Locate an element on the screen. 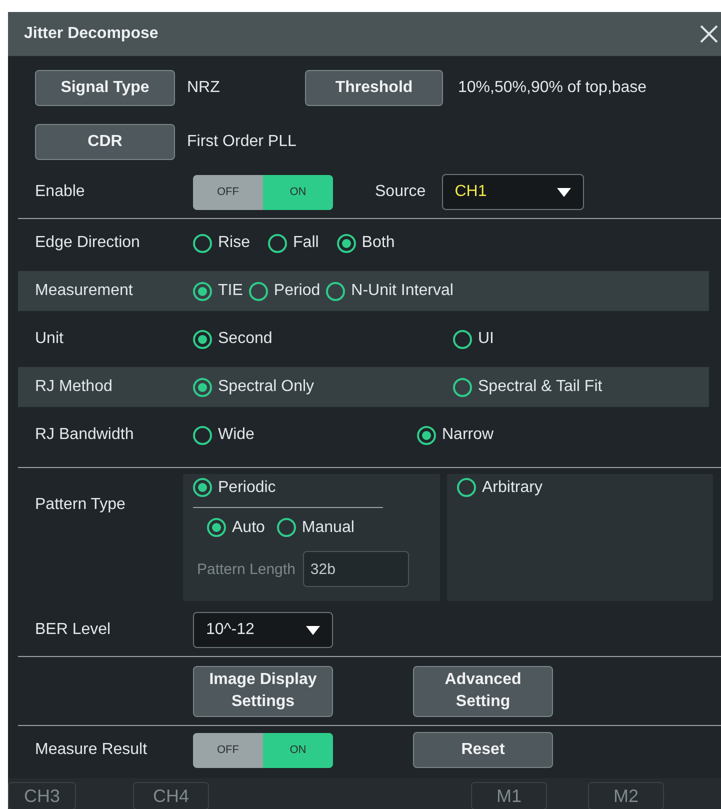 This screenshot has height=809, width=721. row-label: Edge Direction is located at coordinates (87, 243).